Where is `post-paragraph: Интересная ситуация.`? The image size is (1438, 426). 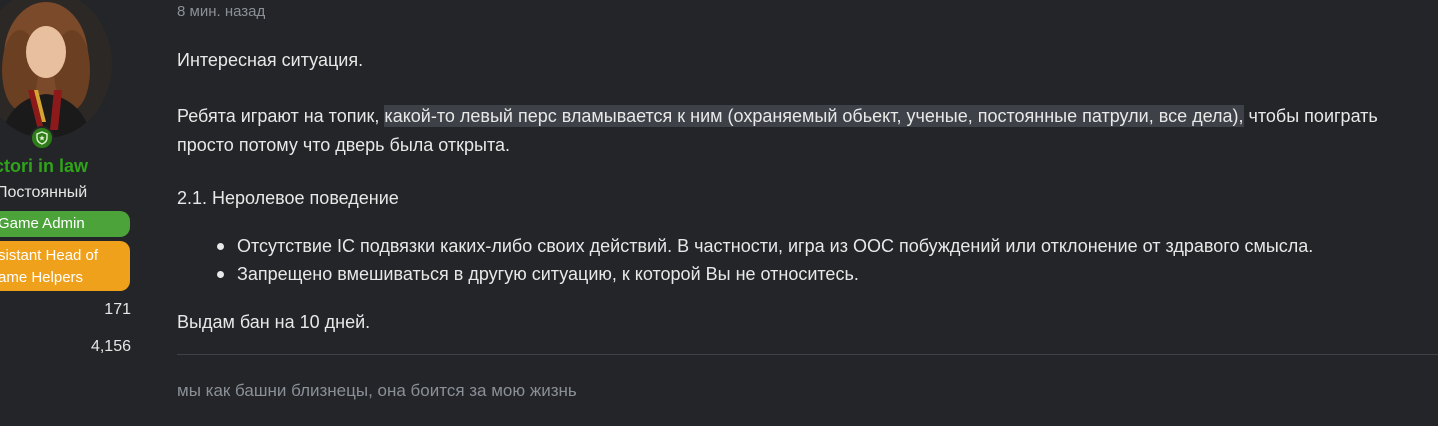
post-paragraph: Интересная ситуация. is located at coordinates (270, 60).